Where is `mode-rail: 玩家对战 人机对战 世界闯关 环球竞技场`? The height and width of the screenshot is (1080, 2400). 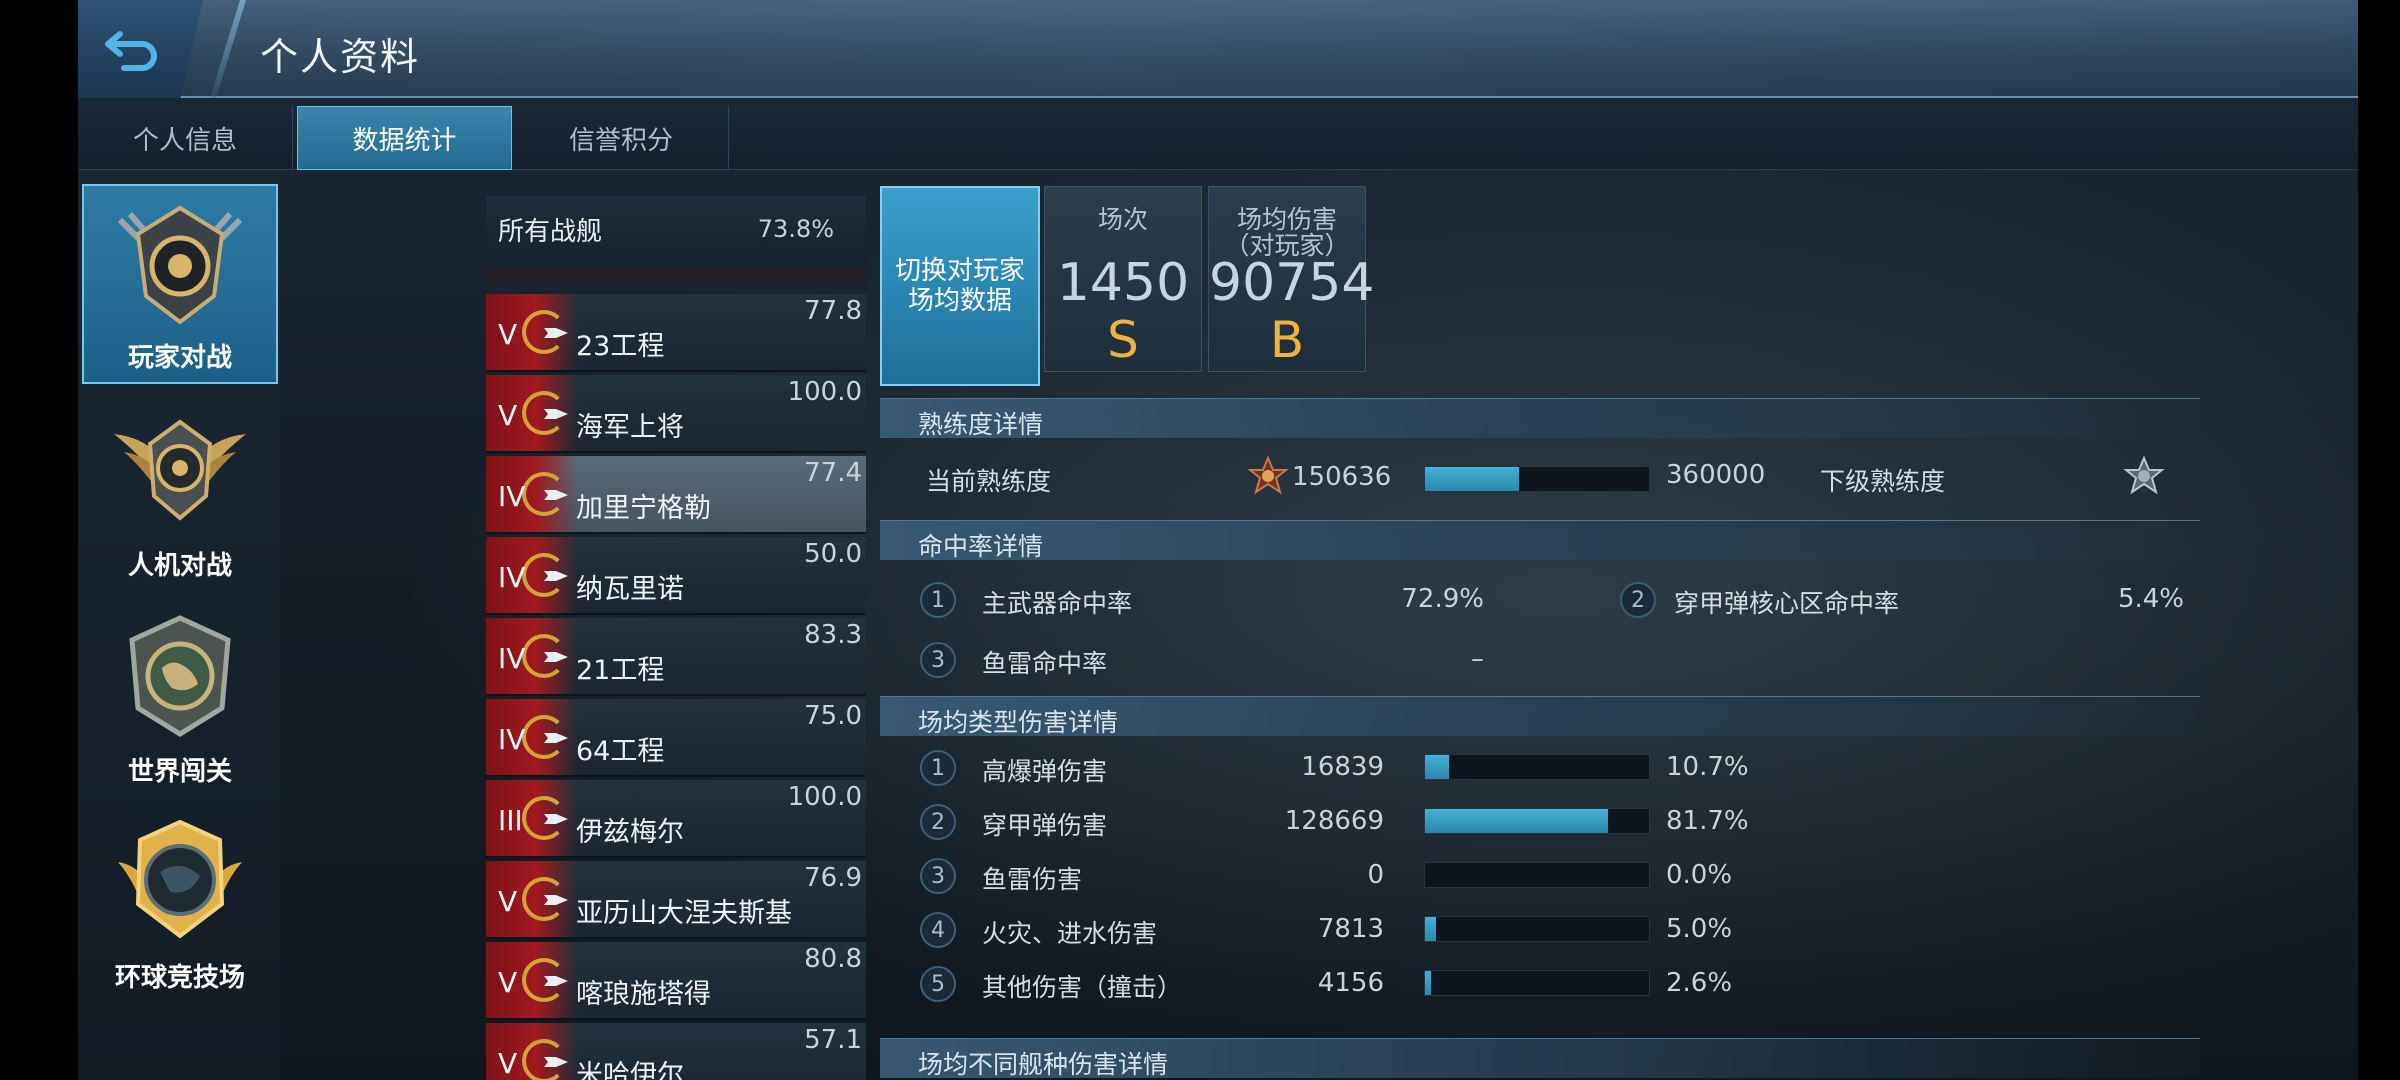
mode-rail: 玩家对战 人机对战 世界闯关 环球竞技场 is located at coordinates (179, 630).